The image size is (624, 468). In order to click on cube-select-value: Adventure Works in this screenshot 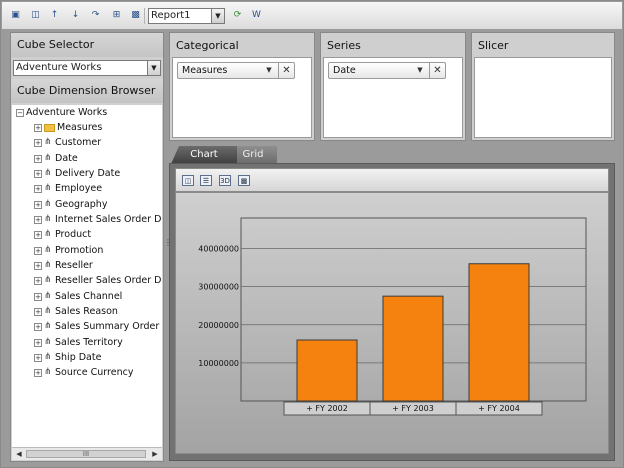, I will do `click(59, 67)`.